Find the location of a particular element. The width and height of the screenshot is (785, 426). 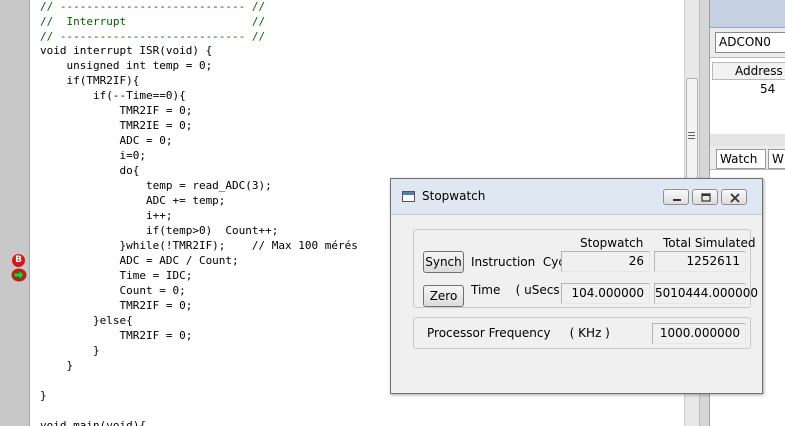

instruction-cycles-stopwatch-field: 26 is located at coordinates (605, 261).